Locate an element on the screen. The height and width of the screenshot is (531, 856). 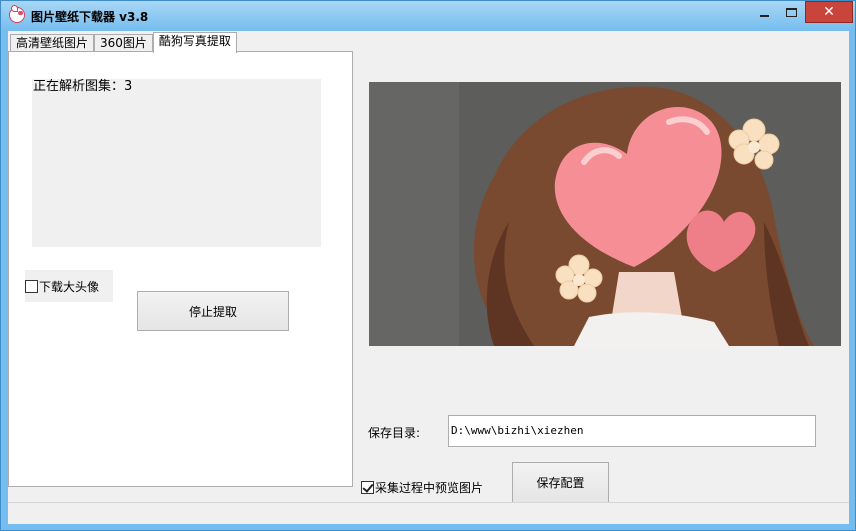
save-dir-input: D:\www\bizhi\xiezhen is located at coordinates (632, 431).